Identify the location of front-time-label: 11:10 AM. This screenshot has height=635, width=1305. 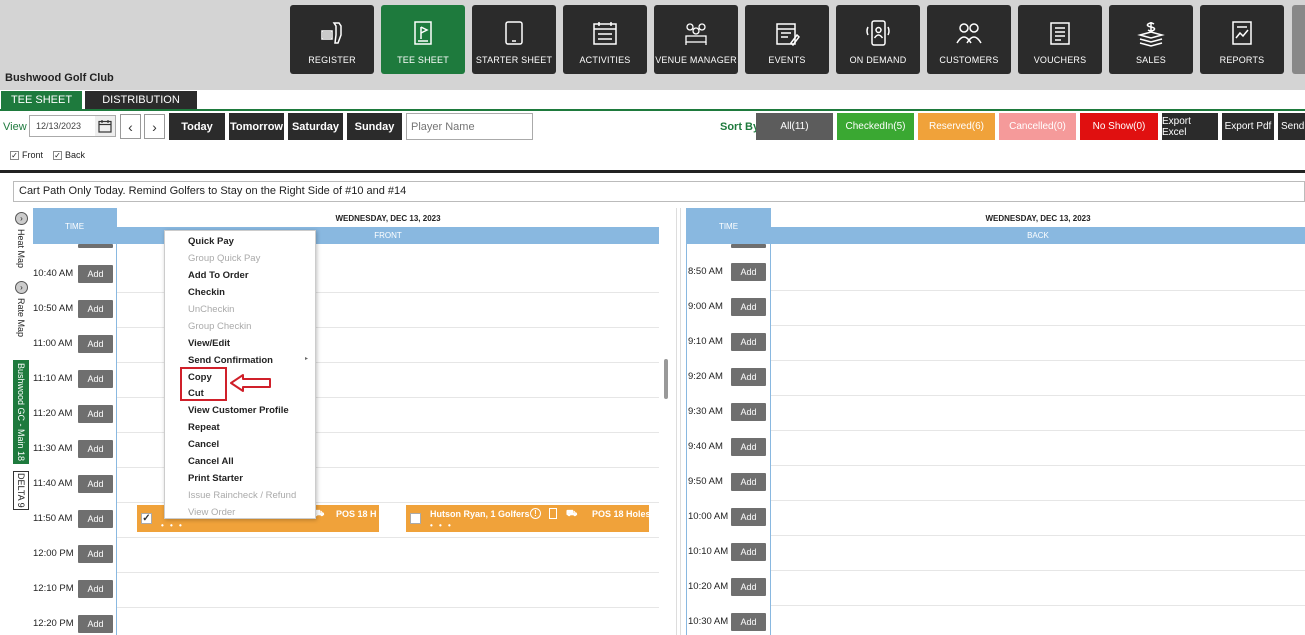
(53, 378).